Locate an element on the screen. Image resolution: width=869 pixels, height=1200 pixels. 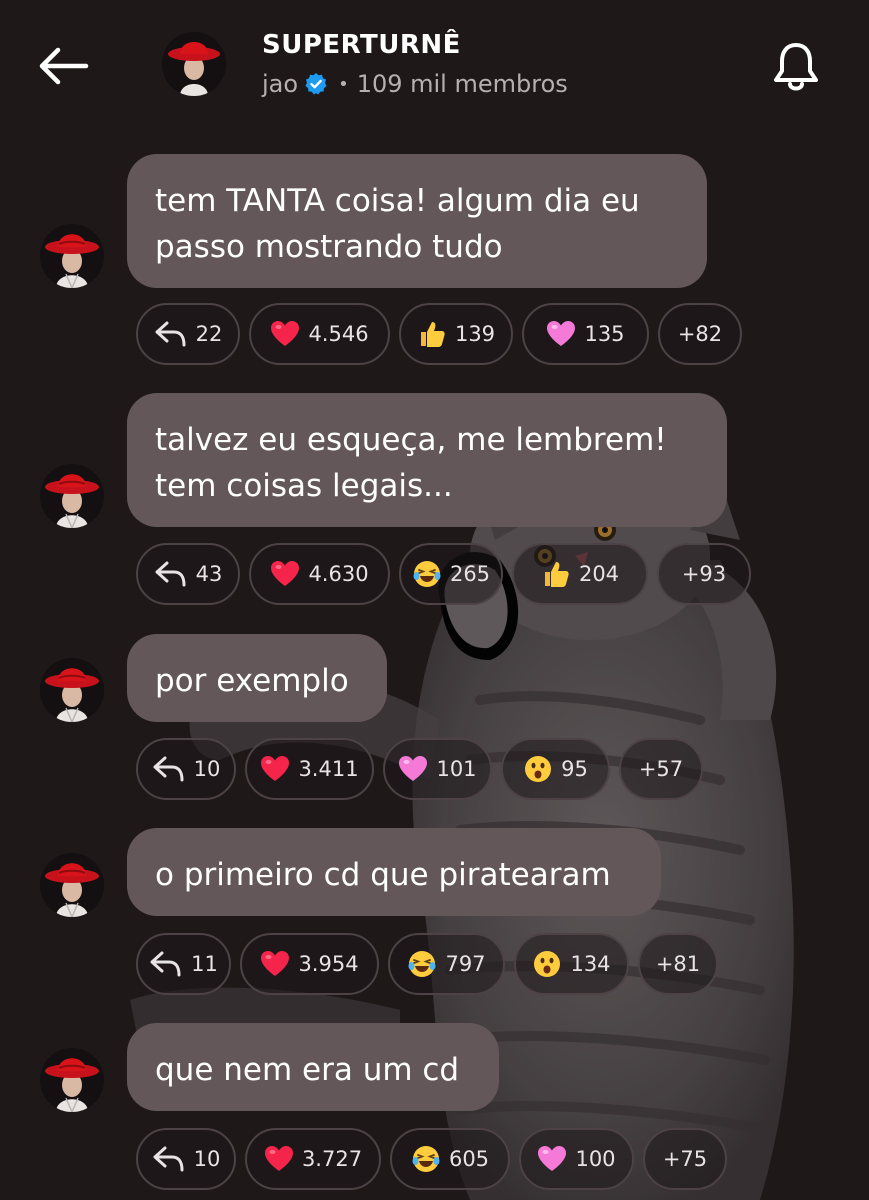
avatar-image is located at coordinates (194, 64).